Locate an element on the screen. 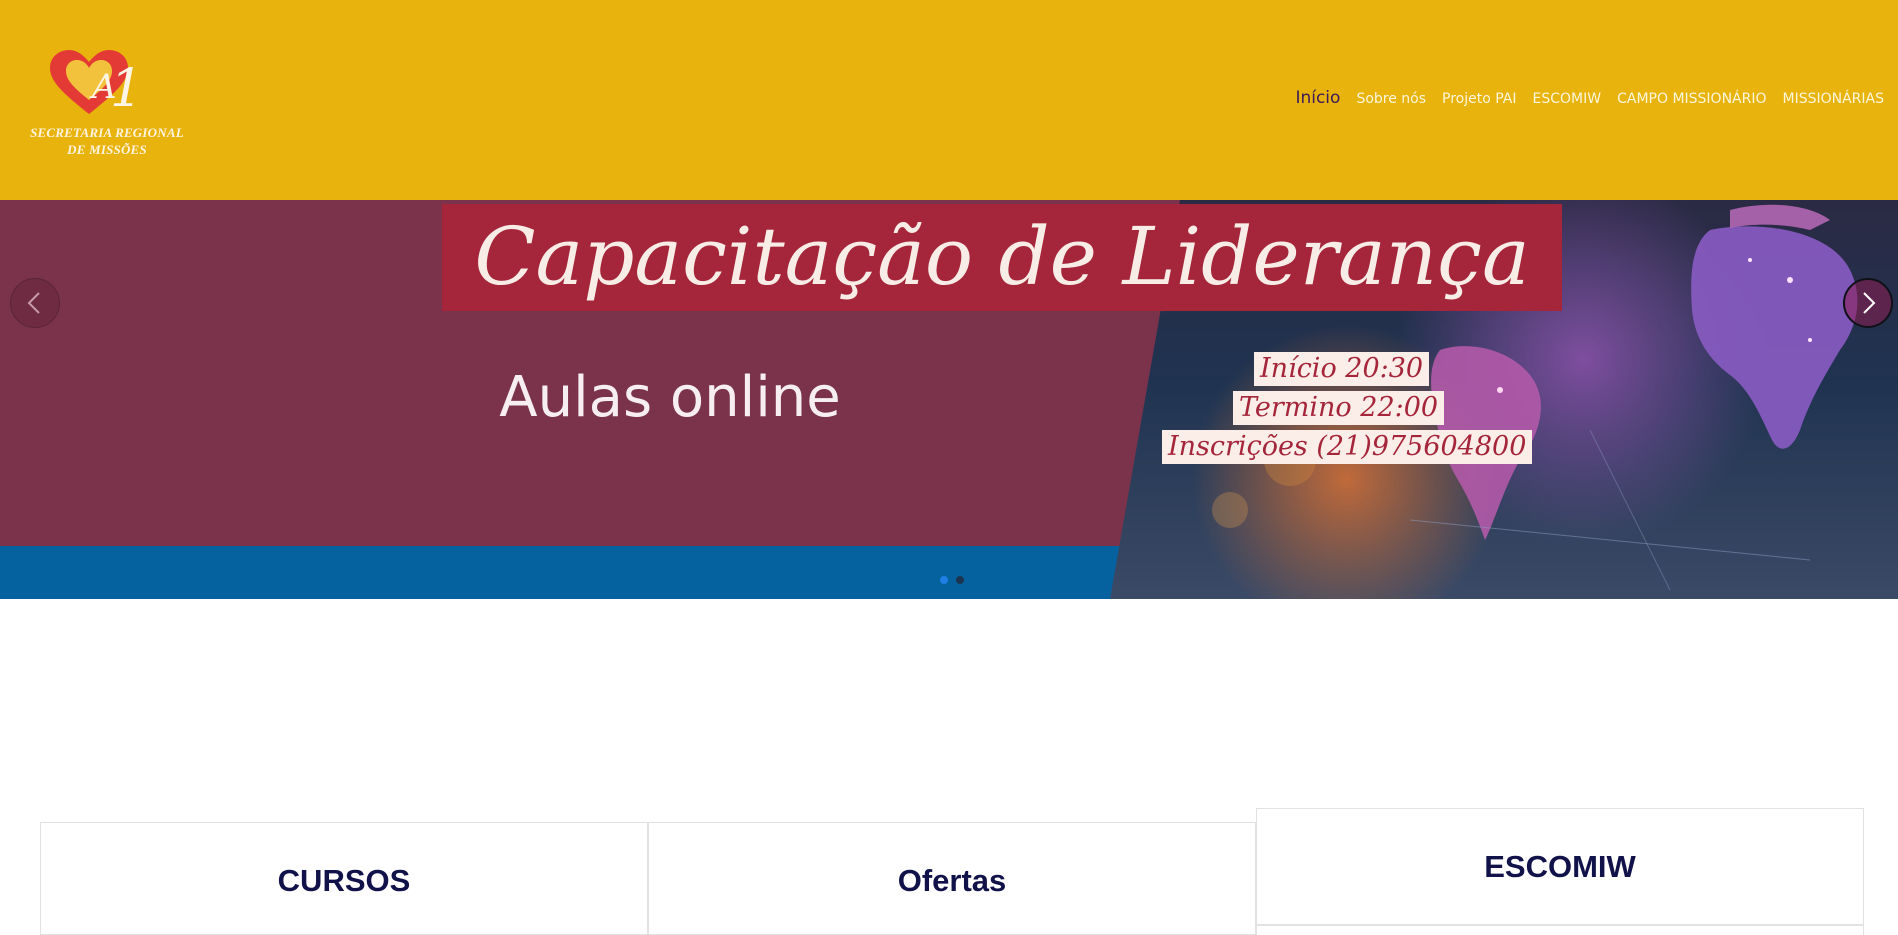  chevron-left-icon is located at coordinates (33, 303).